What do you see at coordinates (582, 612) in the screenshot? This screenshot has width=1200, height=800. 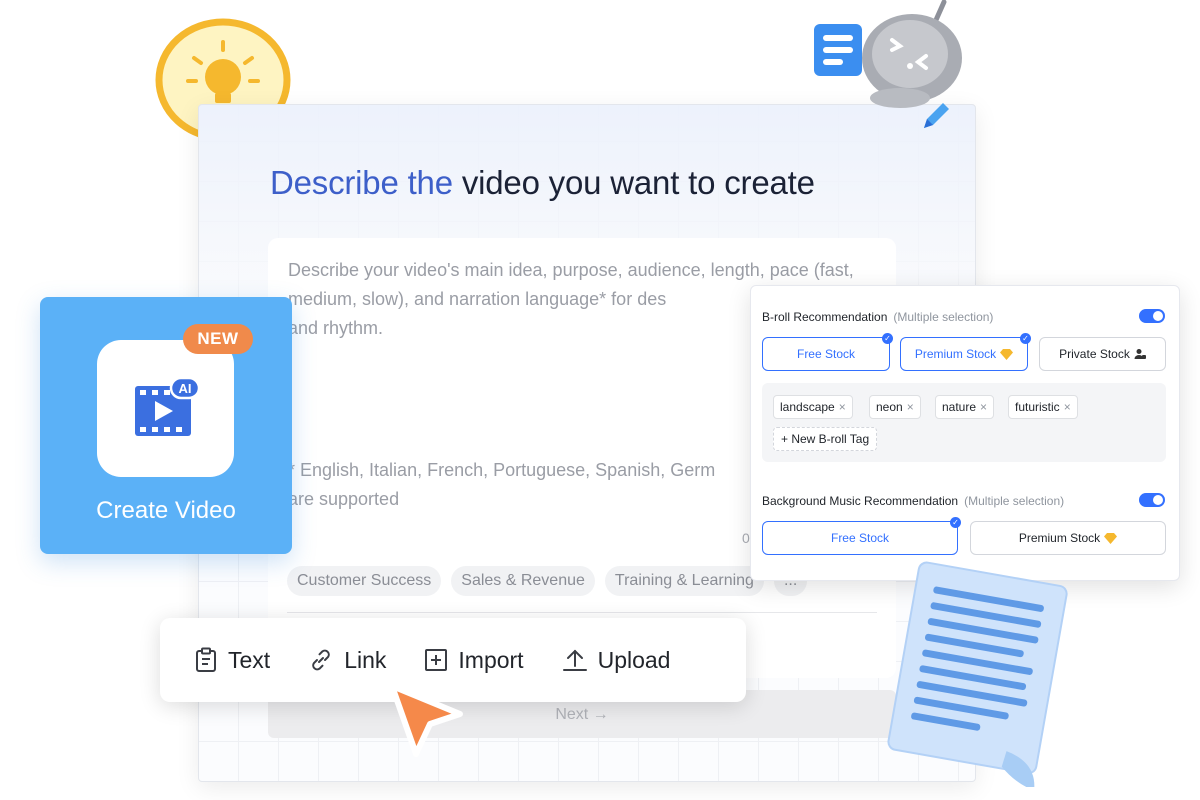 I see `divider` at bounding box center [582, 612].